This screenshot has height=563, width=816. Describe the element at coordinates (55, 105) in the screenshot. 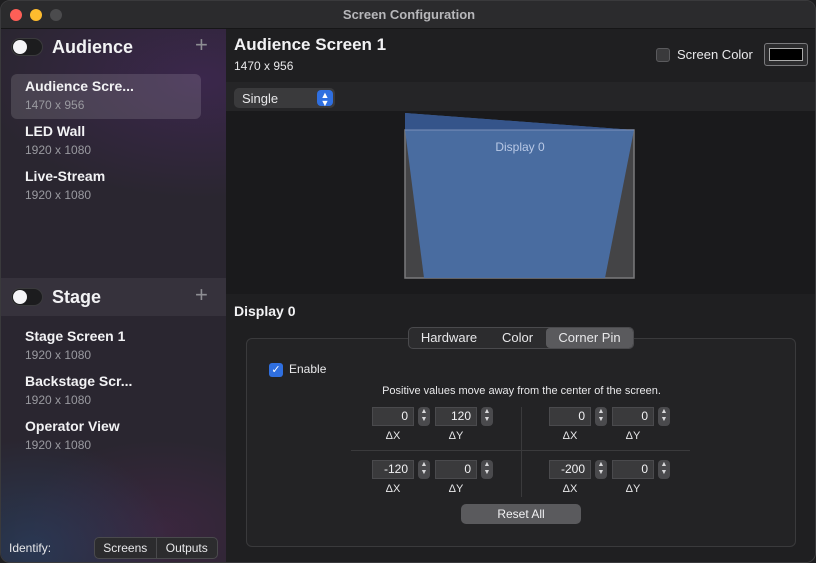

I see `sidebar-item-resolution: 1470 x 956` at that location.